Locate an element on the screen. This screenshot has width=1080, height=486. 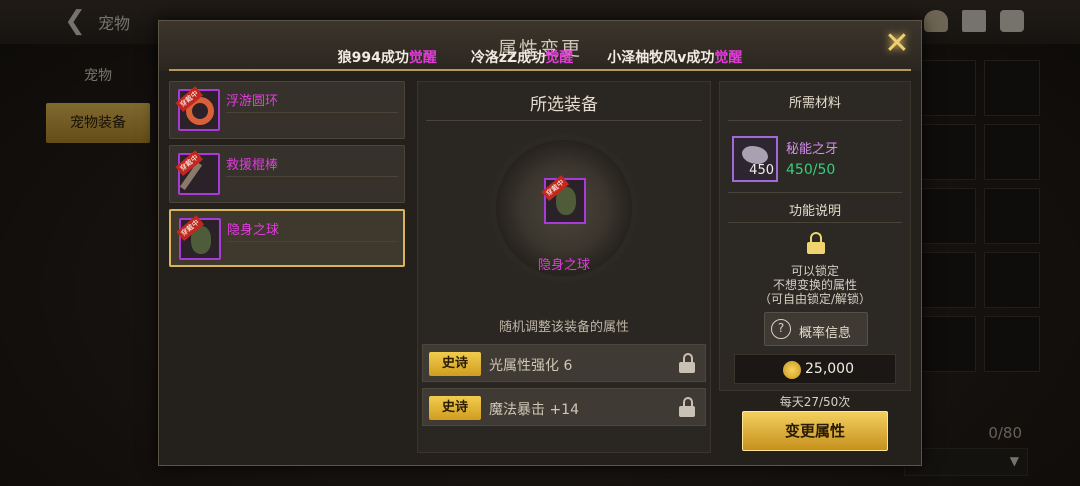
lock-icon is located at coordinates (816, 243).